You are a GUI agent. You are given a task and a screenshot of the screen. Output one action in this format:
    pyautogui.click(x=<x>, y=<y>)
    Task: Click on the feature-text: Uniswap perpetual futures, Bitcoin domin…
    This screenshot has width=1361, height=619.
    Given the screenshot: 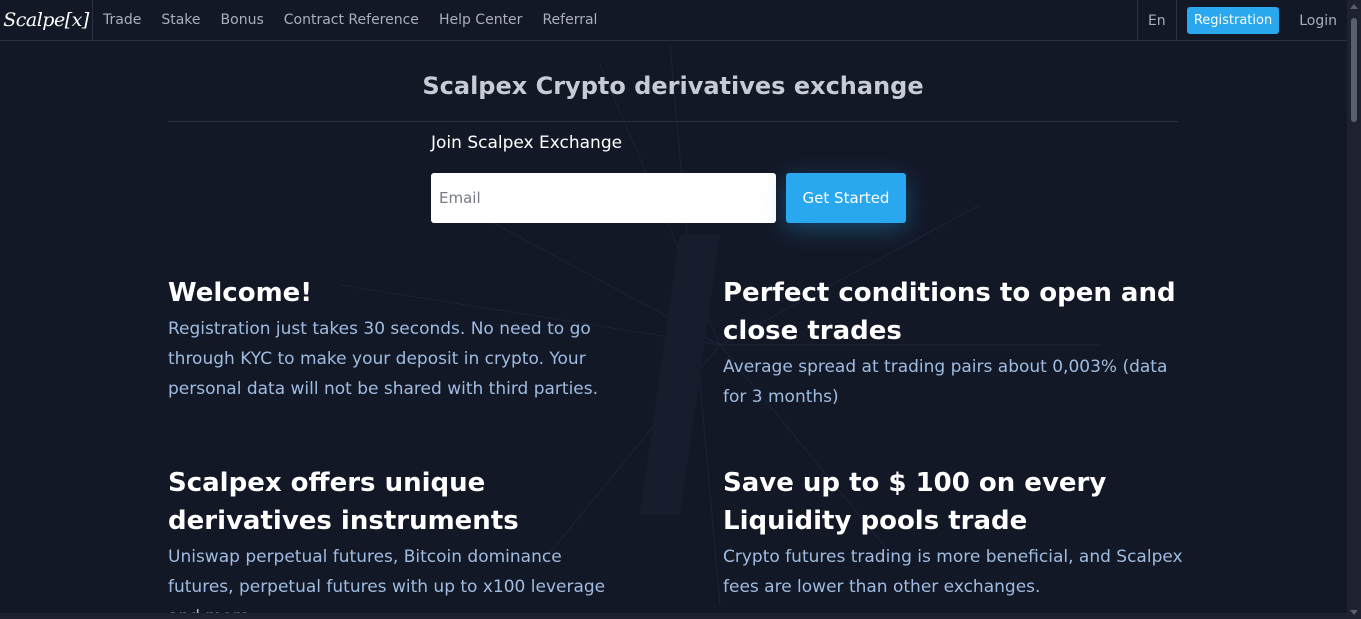 What is the action you would take?
    pyautogui.click(x=387, y=583)
    